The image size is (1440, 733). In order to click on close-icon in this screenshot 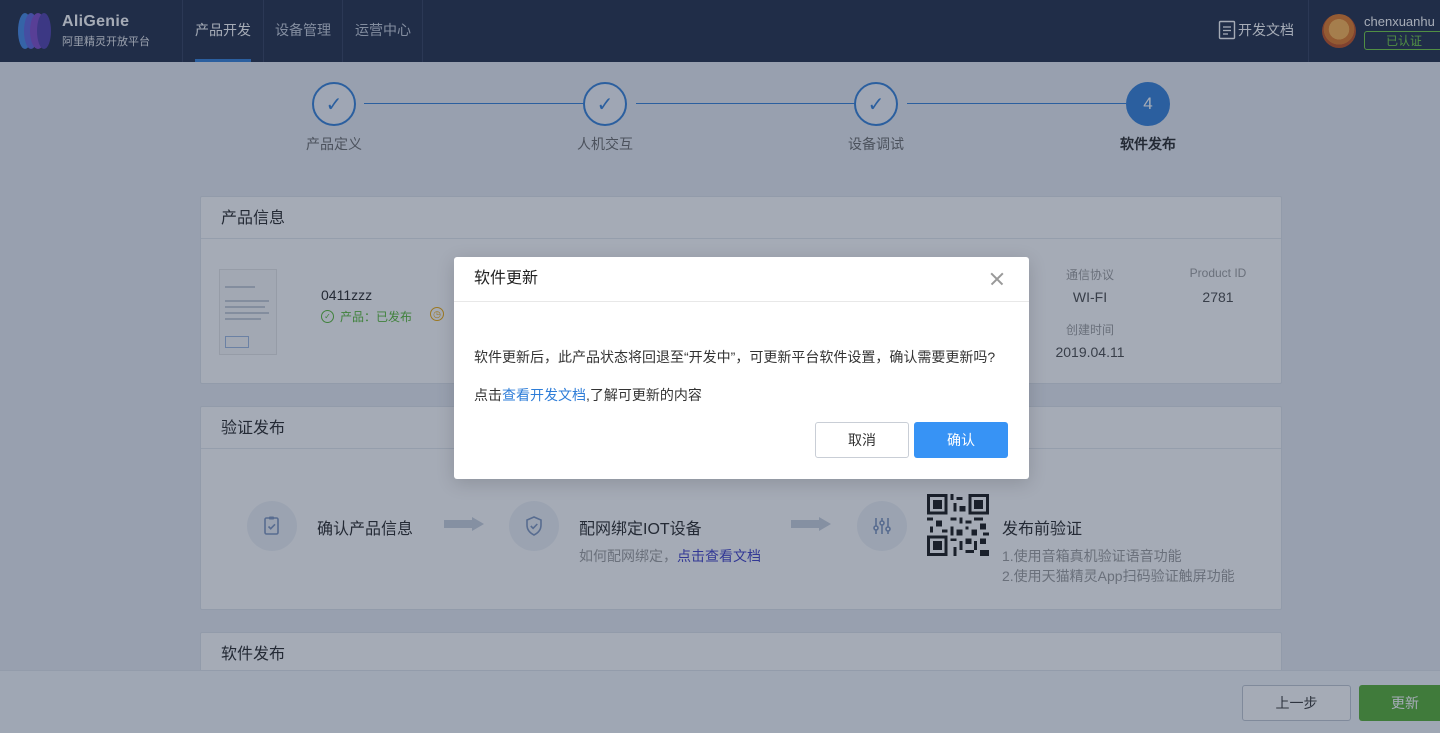, I will do `click(997, 279)`.